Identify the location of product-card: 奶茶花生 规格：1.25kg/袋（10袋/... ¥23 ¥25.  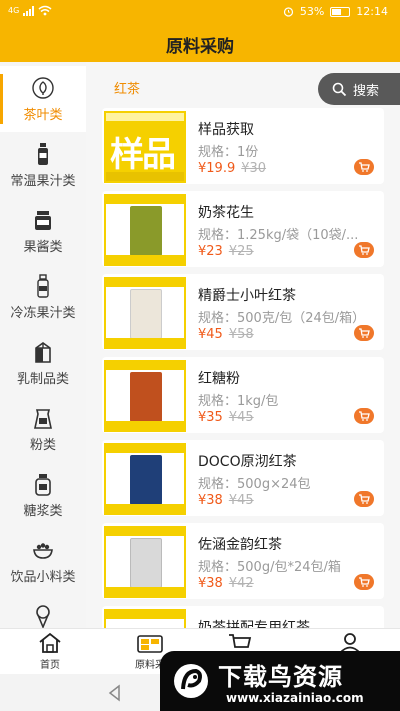
(243, 229).